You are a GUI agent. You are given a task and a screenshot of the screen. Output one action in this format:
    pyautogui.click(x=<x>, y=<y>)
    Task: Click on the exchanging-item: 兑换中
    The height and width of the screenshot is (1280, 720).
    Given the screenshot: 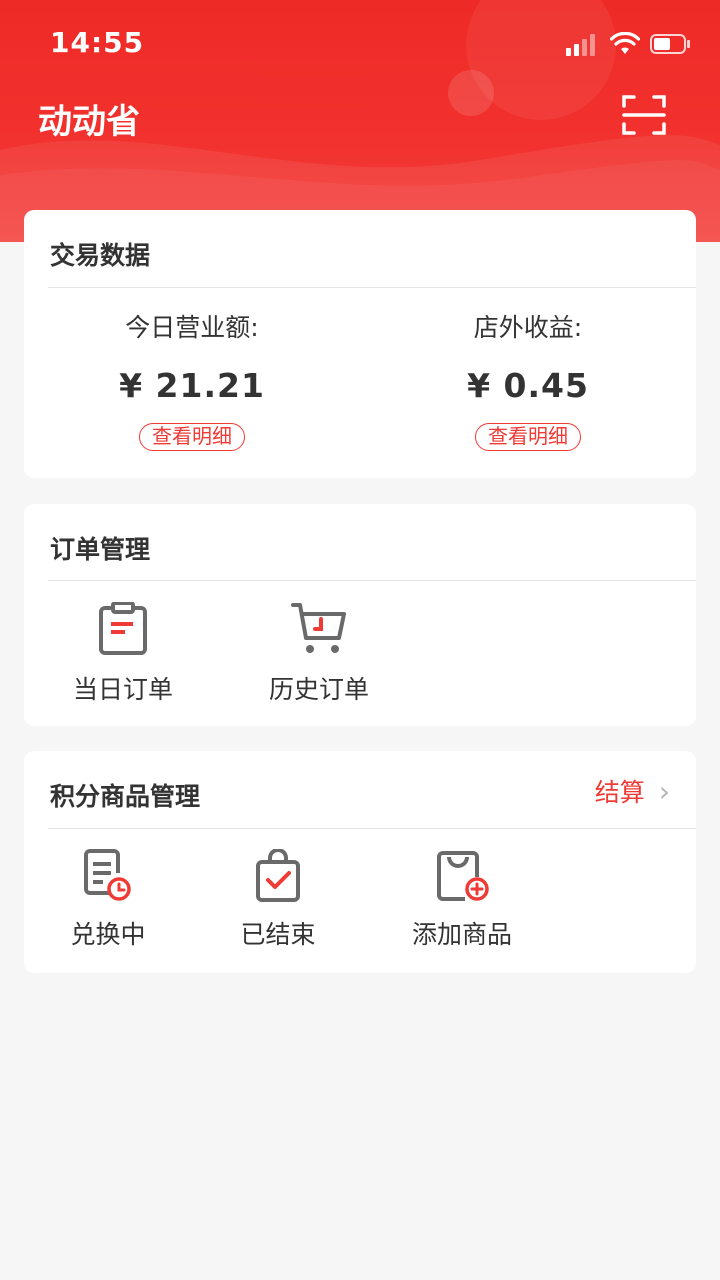 What is the action you would take?
    pyautogui.click(x=108, y=900)
    